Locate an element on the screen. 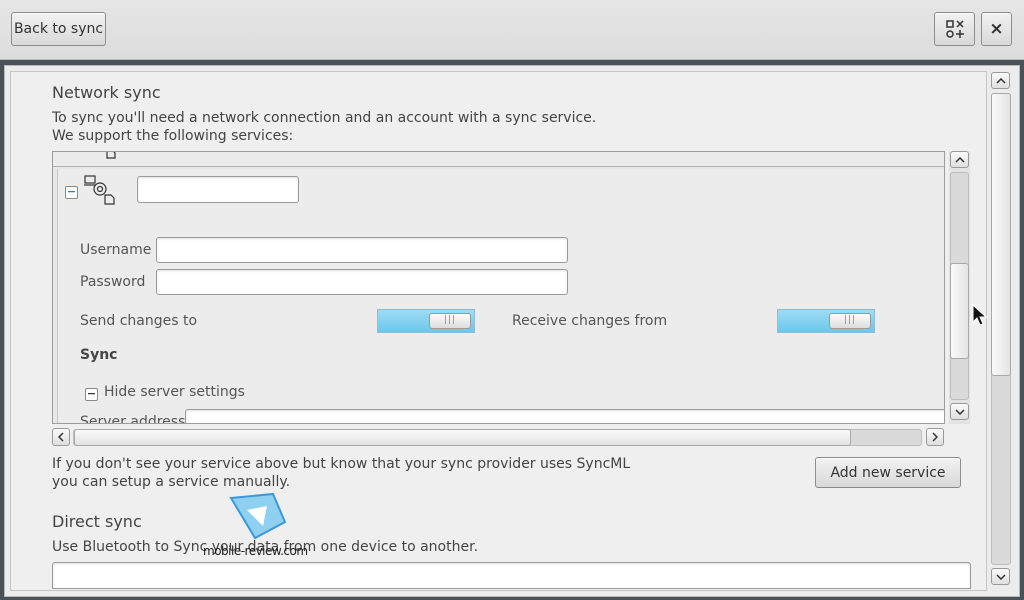 Image resolution: width=1024 pixels, height=600 pixels. manual-setup-text-line2: you can setup a service manually. is located at coordinates (171, 482).